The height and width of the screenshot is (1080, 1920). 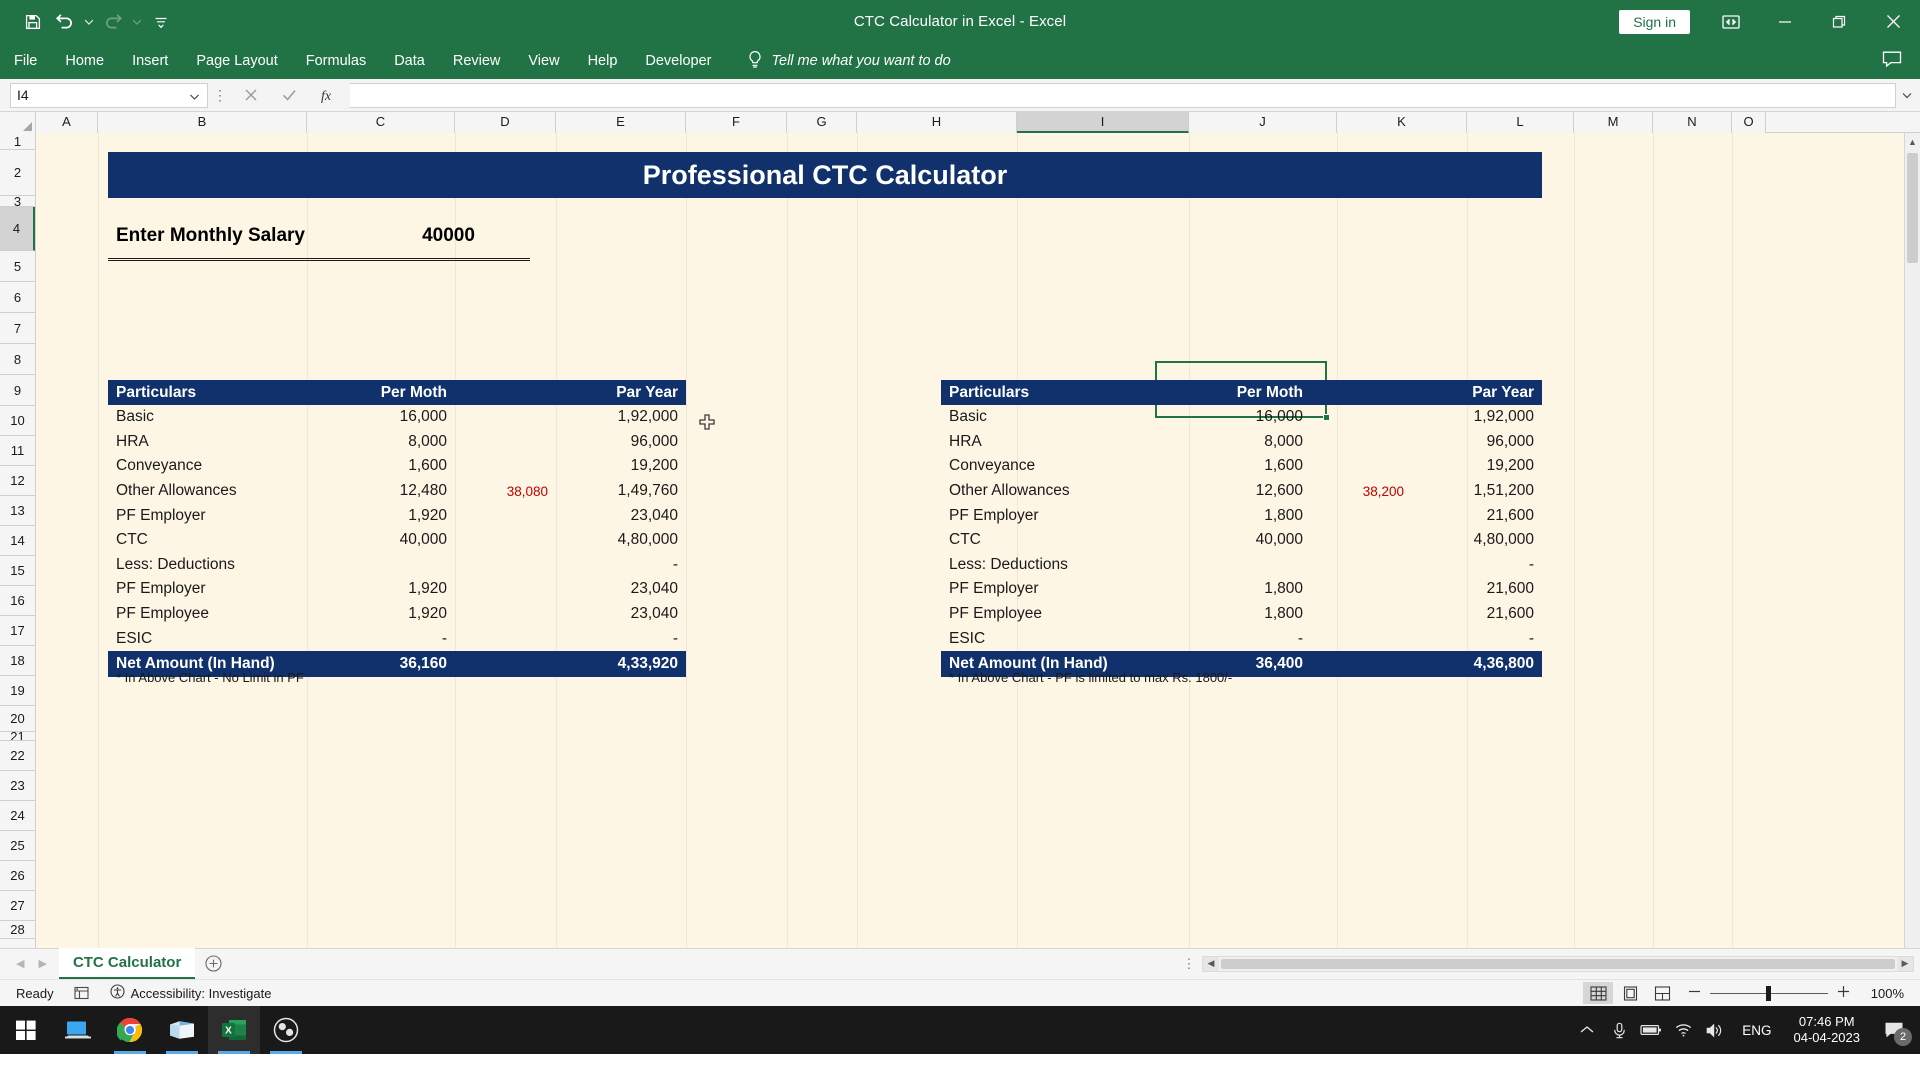 I want to click on ribbon-display-options-icon, so click(x=1731, y=21).